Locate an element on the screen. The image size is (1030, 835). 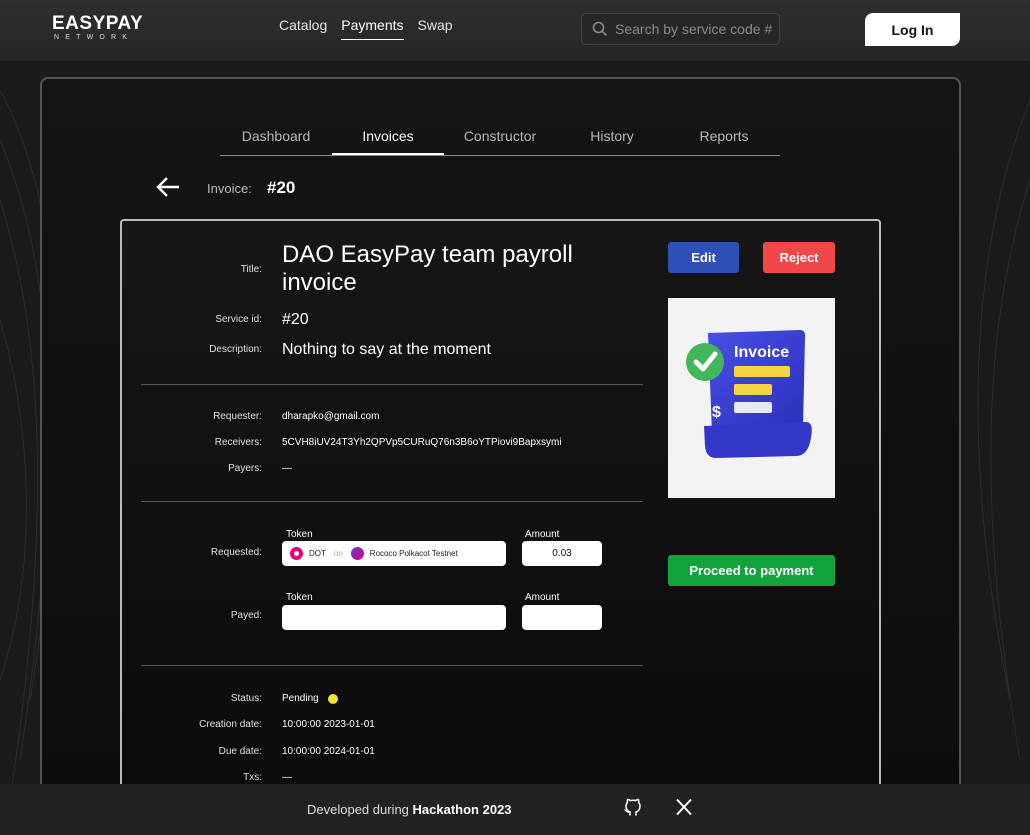
github-icon is located at coordinates (633, 807).